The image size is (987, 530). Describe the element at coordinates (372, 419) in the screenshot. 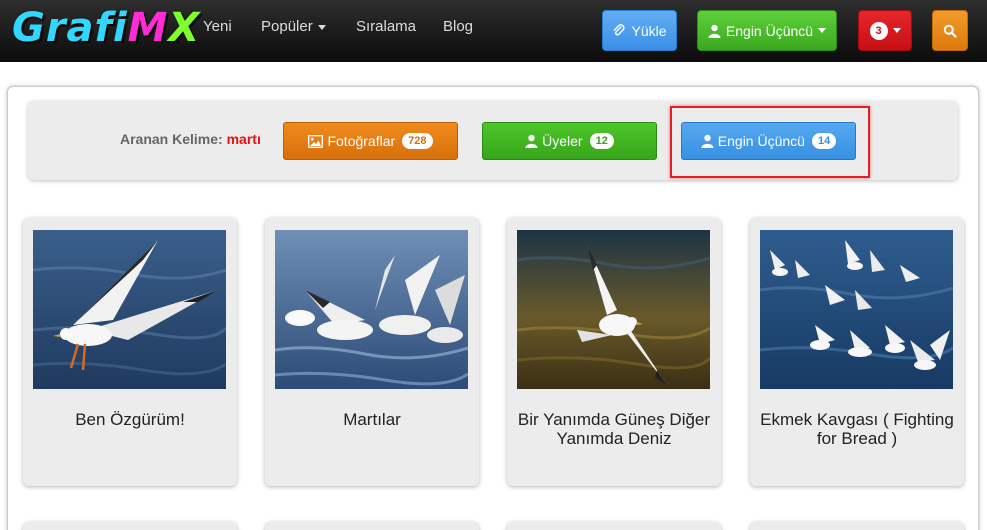

I see `photo-title: Martılar` at that location.